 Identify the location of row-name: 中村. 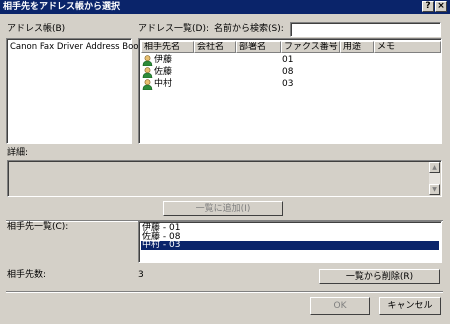
(163, 84).